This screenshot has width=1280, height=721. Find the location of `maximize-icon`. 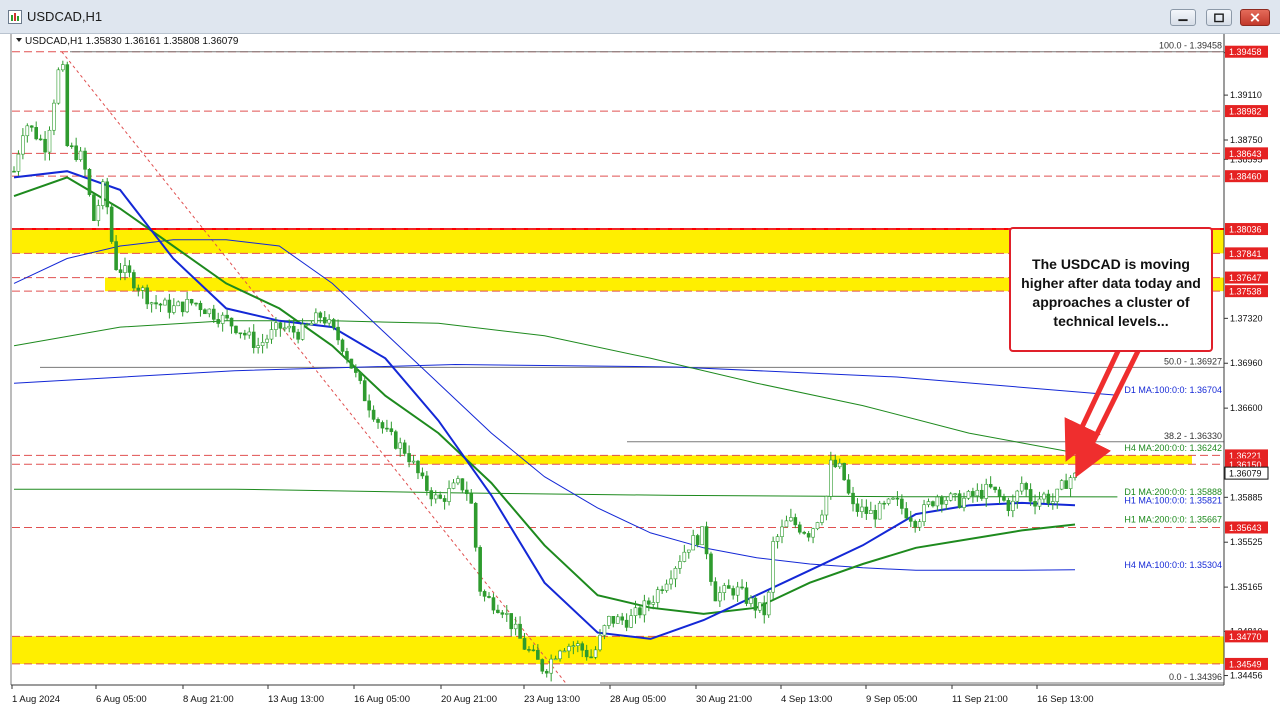

maximize-icon is located at coordinates (1219, 18).